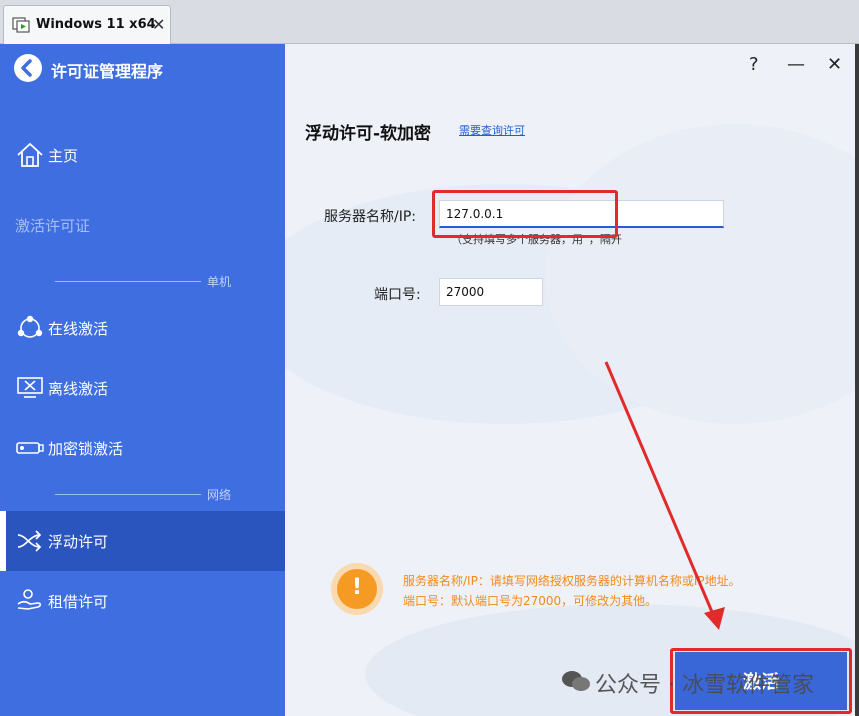 The width and height of the screenshot is (859, 716). Describe the element at coordinates (491, 292) in the screenshot. I see `port-input` at that location.